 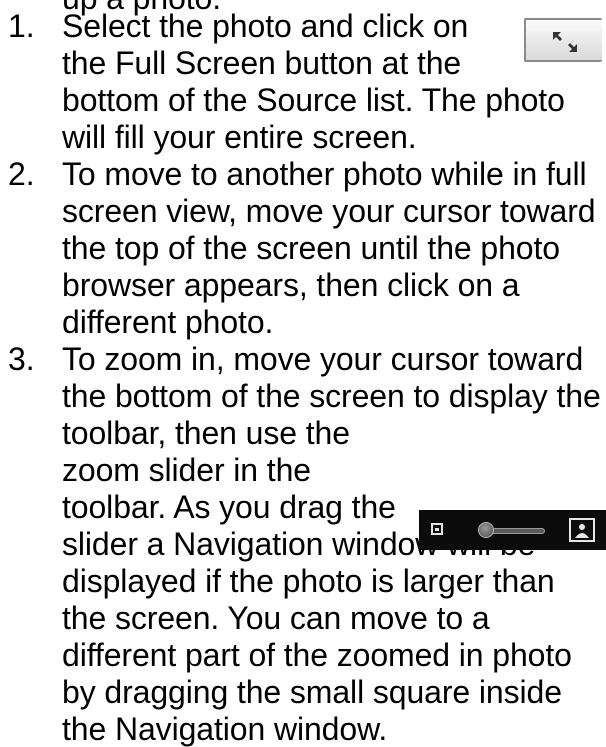 I want to click on step-3-line-9: different part of the zoomed in photo, so click(x=317, y=655).